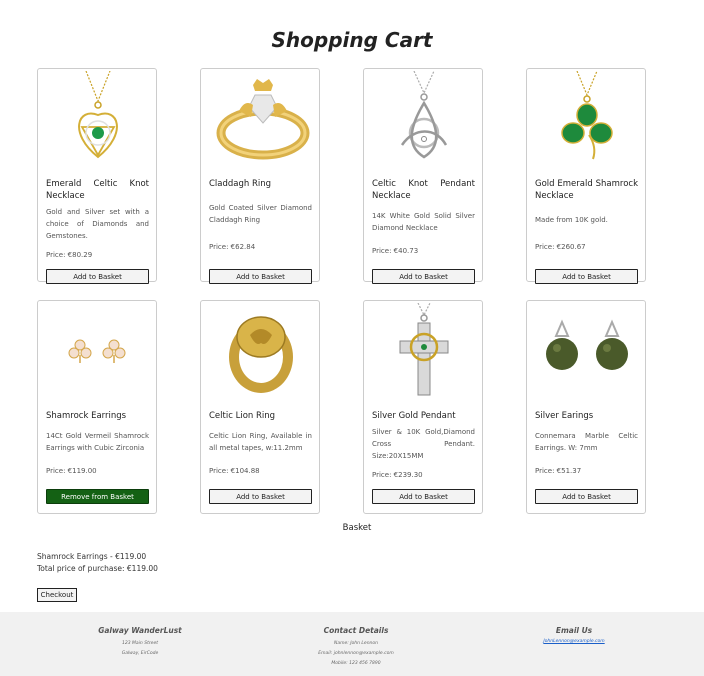 The image size is (704, 676). I want to click on footer-email-link: JohnLennon@example.com, so click(574, 641).